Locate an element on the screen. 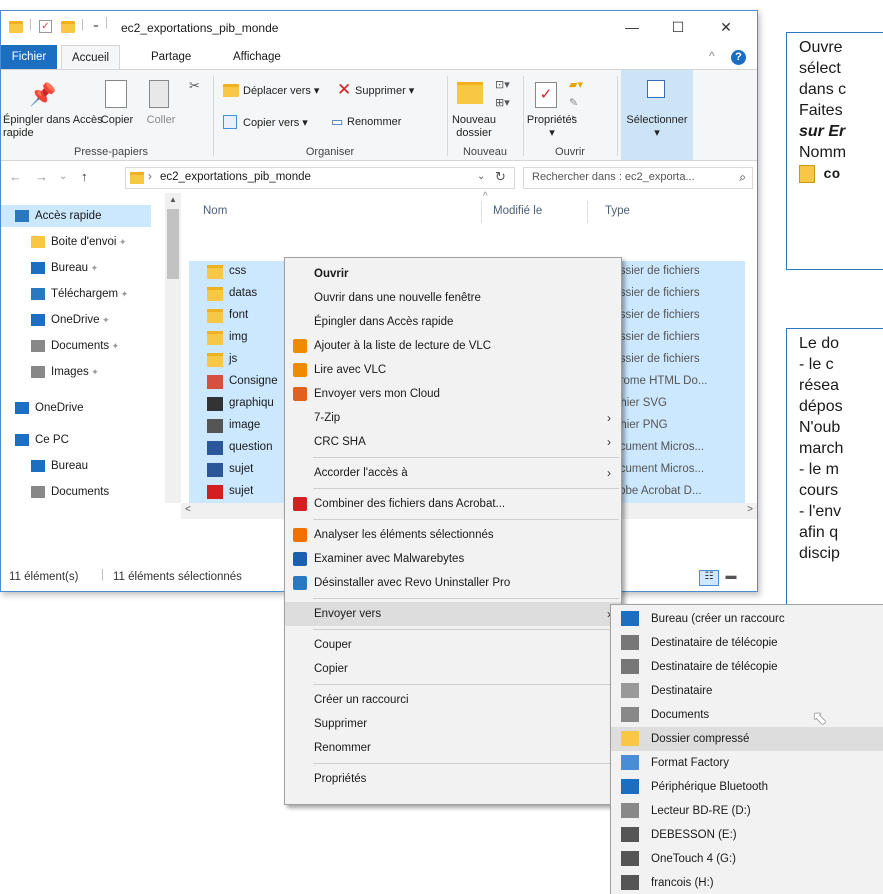 The width and height of the screenshot is (883, 894). nav-item: Images ✦ is located at coordinates (65, 372).